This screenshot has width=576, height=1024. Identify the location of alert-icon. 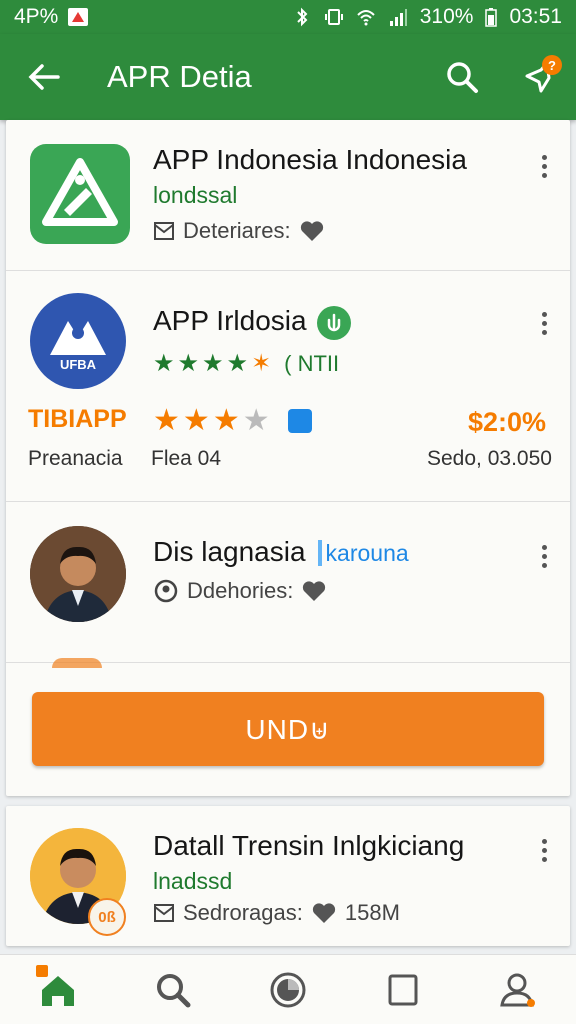
(78, 17).